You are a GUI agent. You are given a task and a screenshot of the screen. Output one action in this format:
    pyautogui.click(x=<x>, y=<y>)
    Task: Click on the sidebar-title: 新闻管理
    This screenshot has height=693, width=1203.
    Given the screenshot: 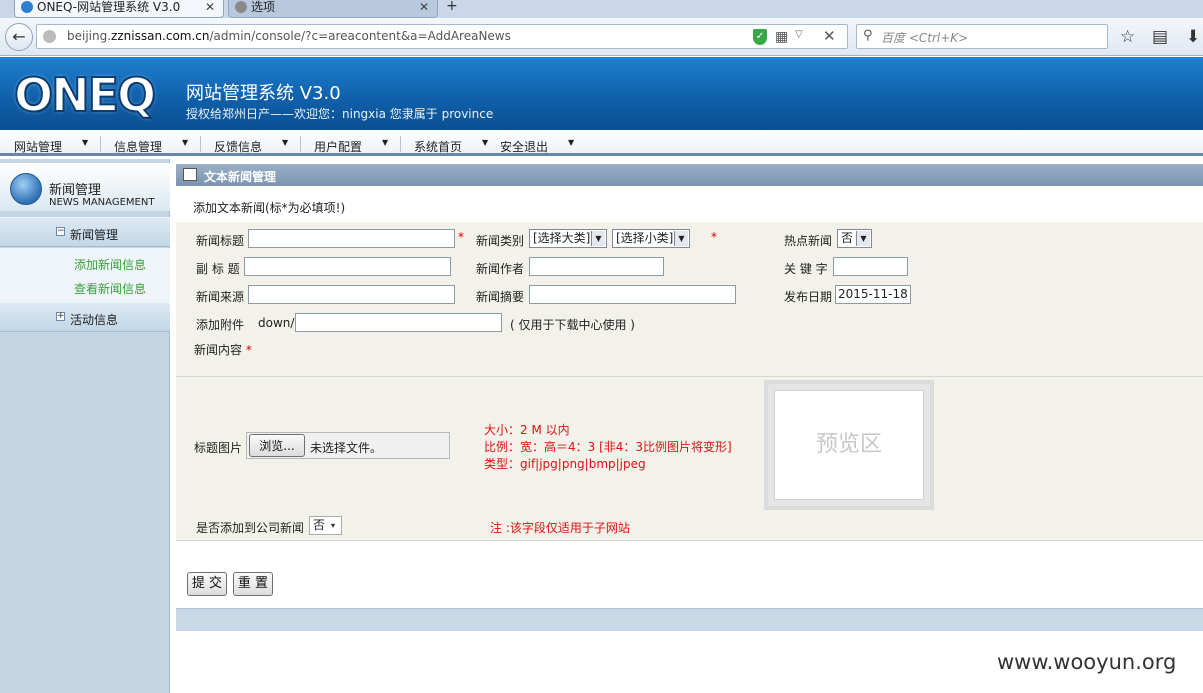 What is the action you would take?
    pyautogui.click(x=75, y=190)
    